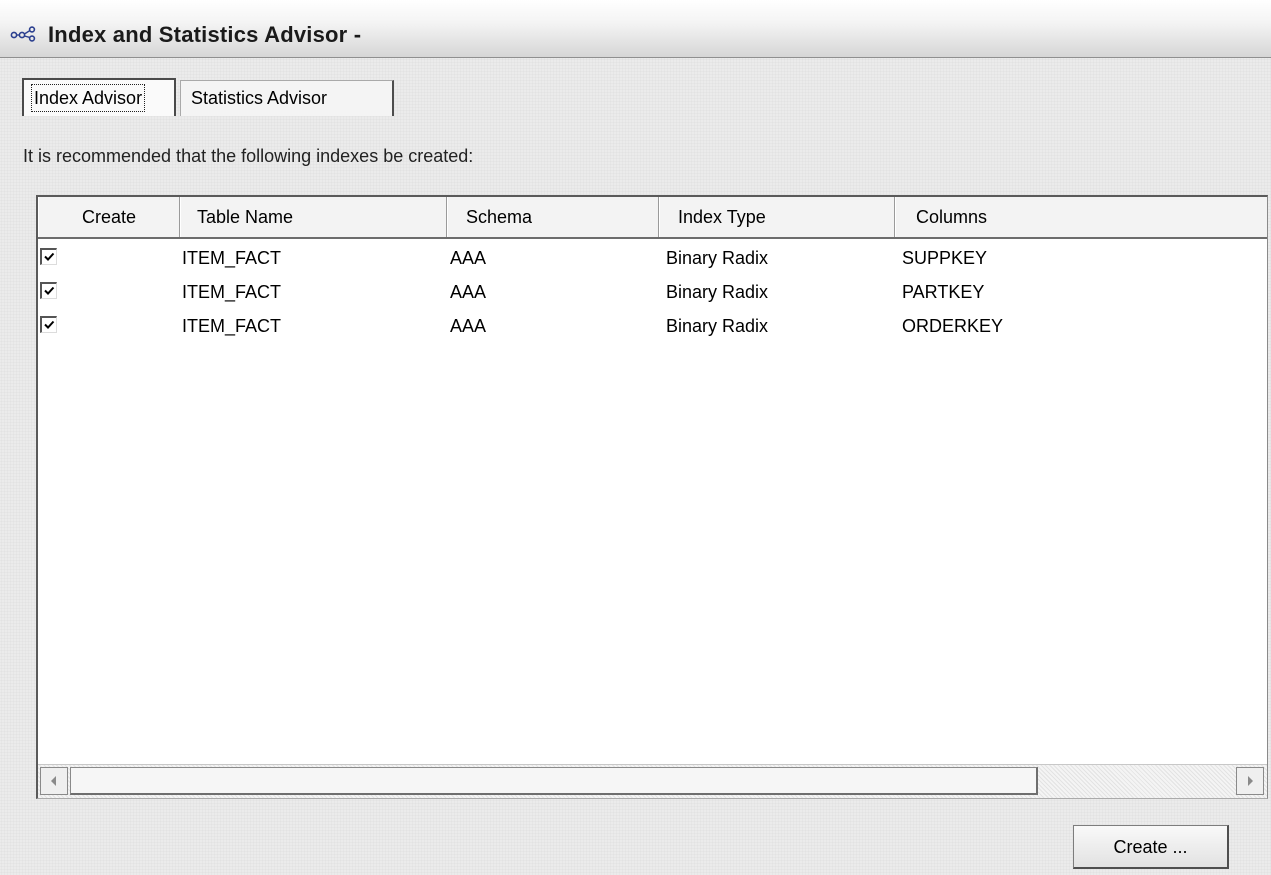 This screenshot has width=1271, height=875. Describe the element at coordinates (259, 98) in the screenshot. I see `tab-statistics-advisor-label: Statistics Advisor` at that location.